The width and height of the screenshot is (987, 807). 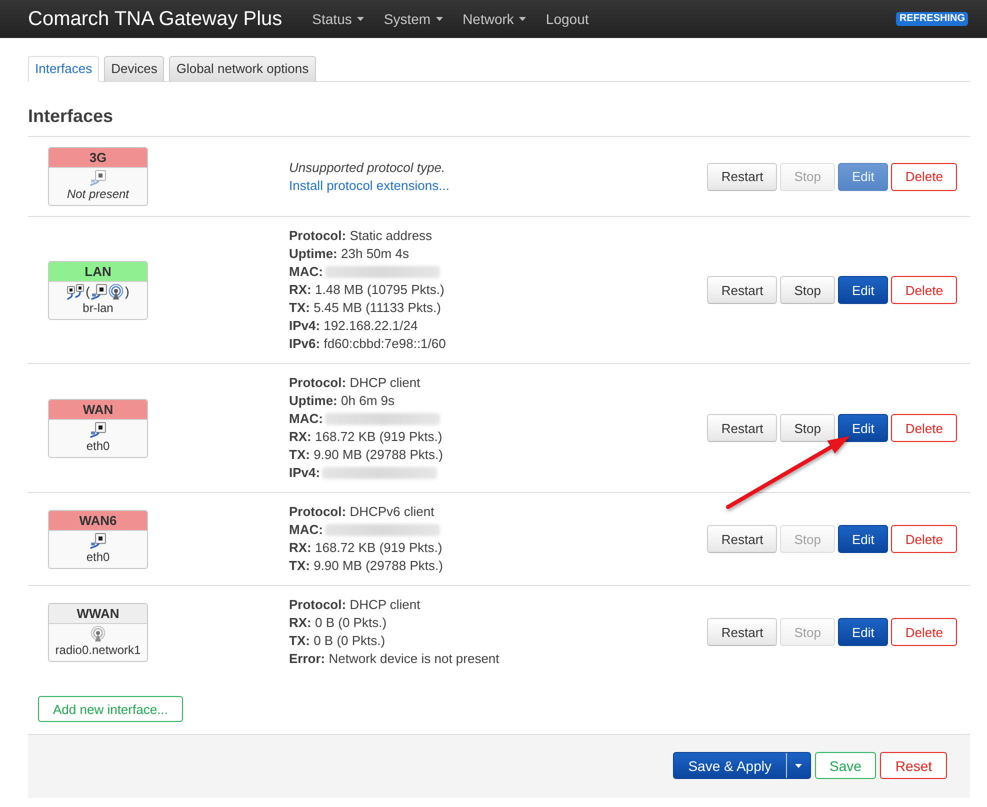 I want to click on close-bracket: ), so click(x=127, y=292).